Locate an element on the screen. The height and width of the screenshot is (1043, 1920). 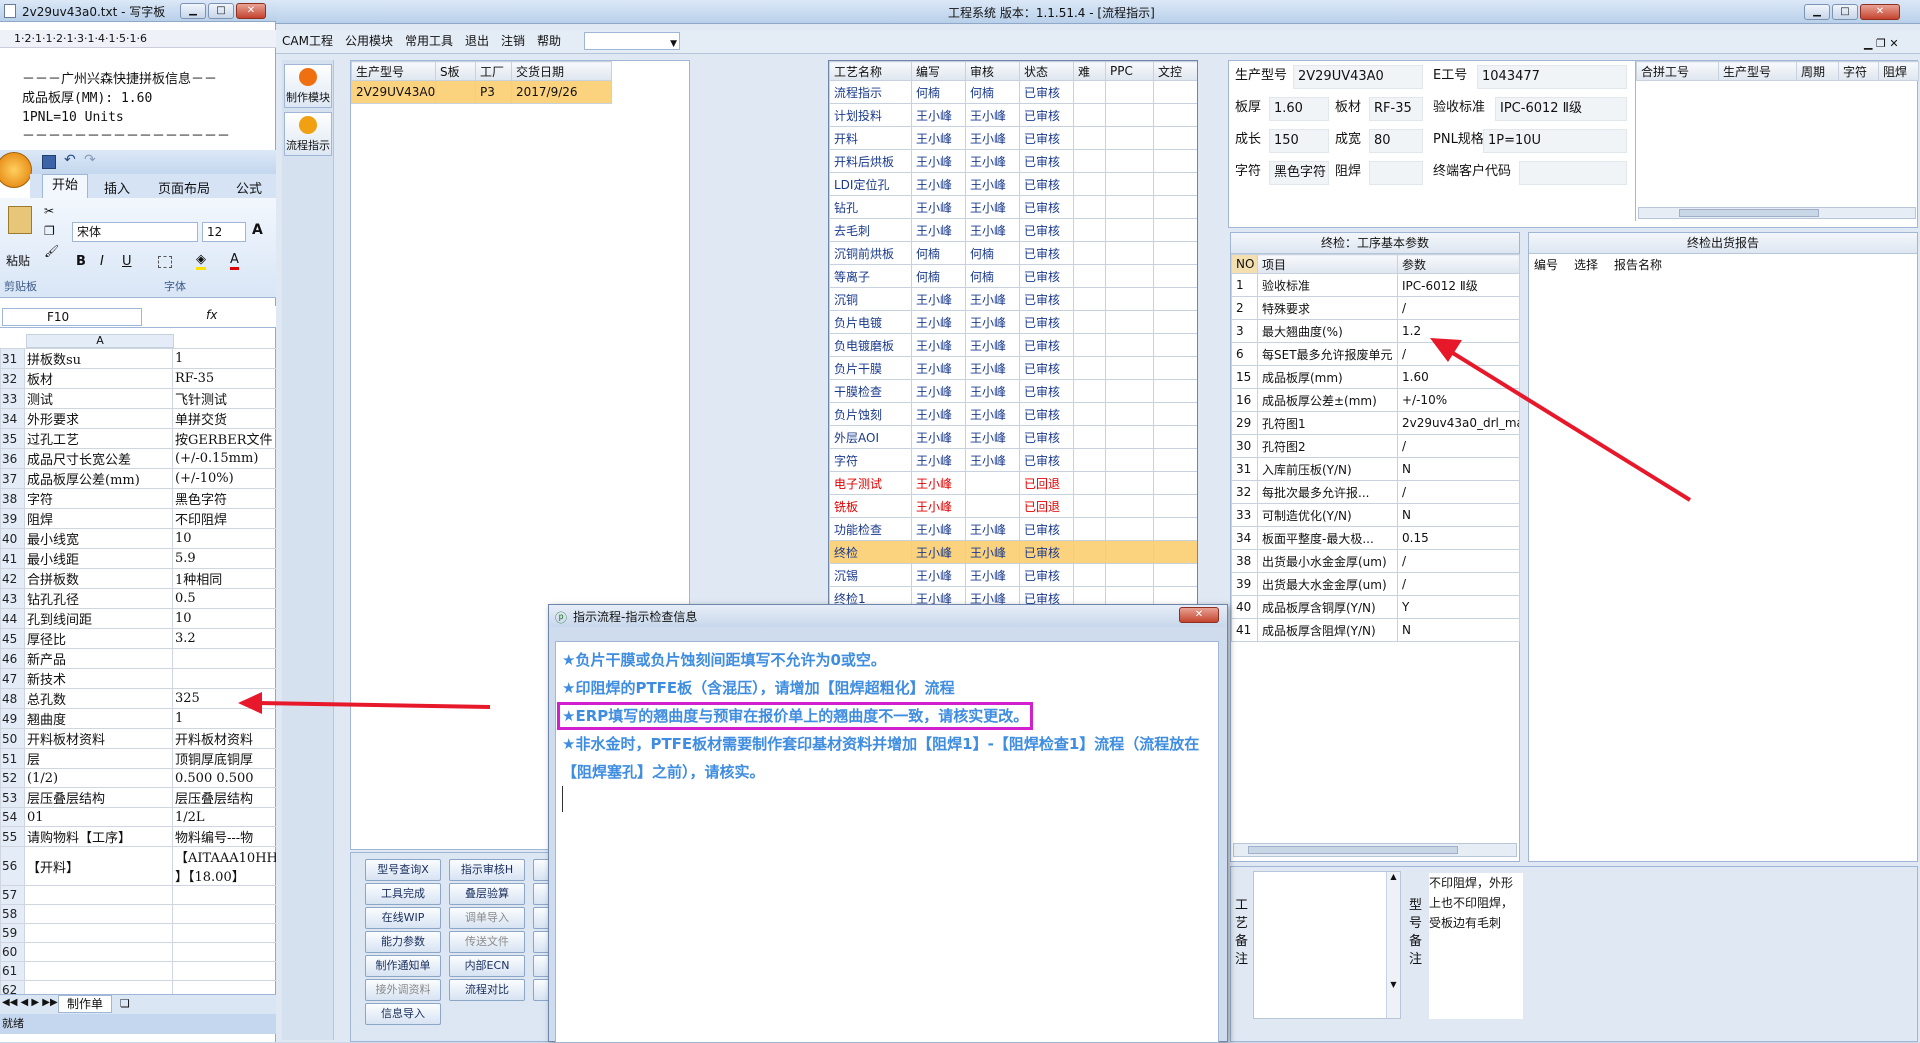
row-number: 51 is located at coordinates (12, 758).